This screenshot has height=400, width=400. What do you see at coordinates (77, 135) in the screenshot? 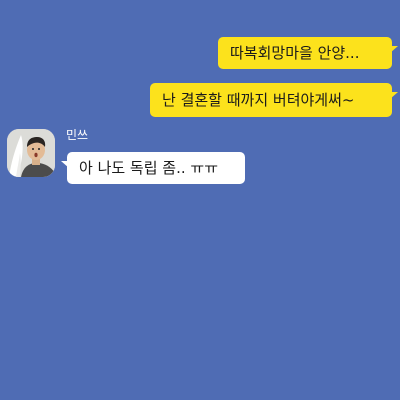
I see `sender-name: 민쓰` at bounding box center [77, 135].